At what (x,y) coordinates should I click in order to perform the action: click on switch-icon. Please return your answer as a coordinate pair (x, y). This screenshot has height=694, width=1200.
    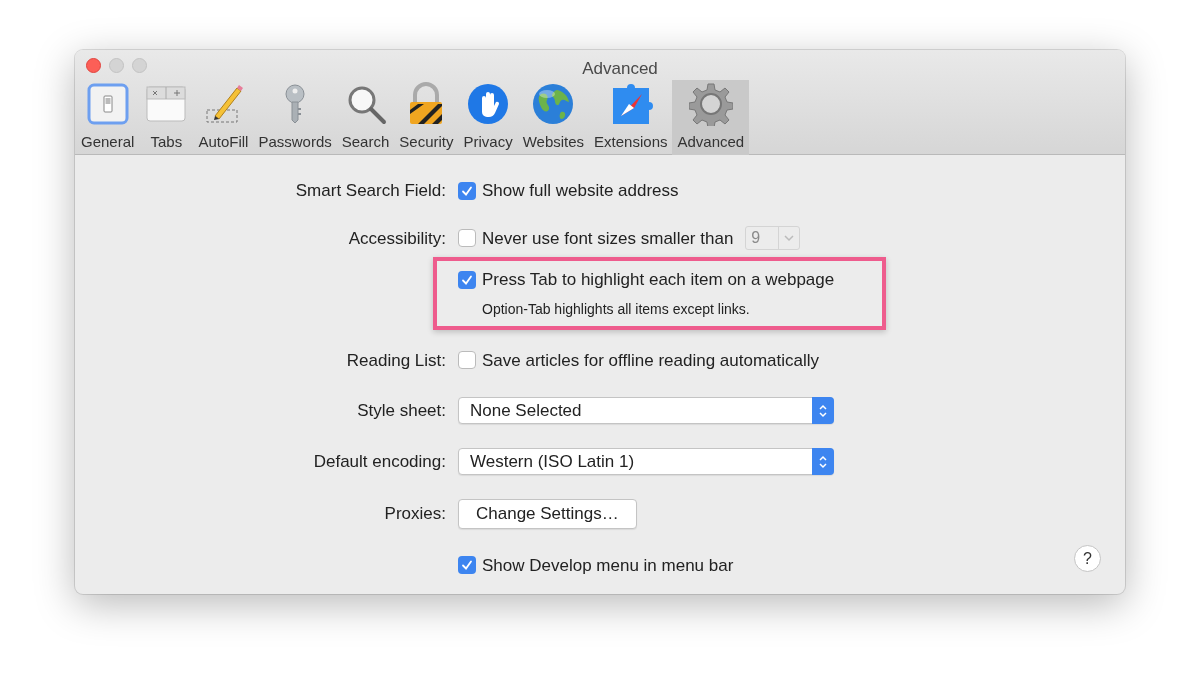
    Looking at the image, I should click on (107, 104).